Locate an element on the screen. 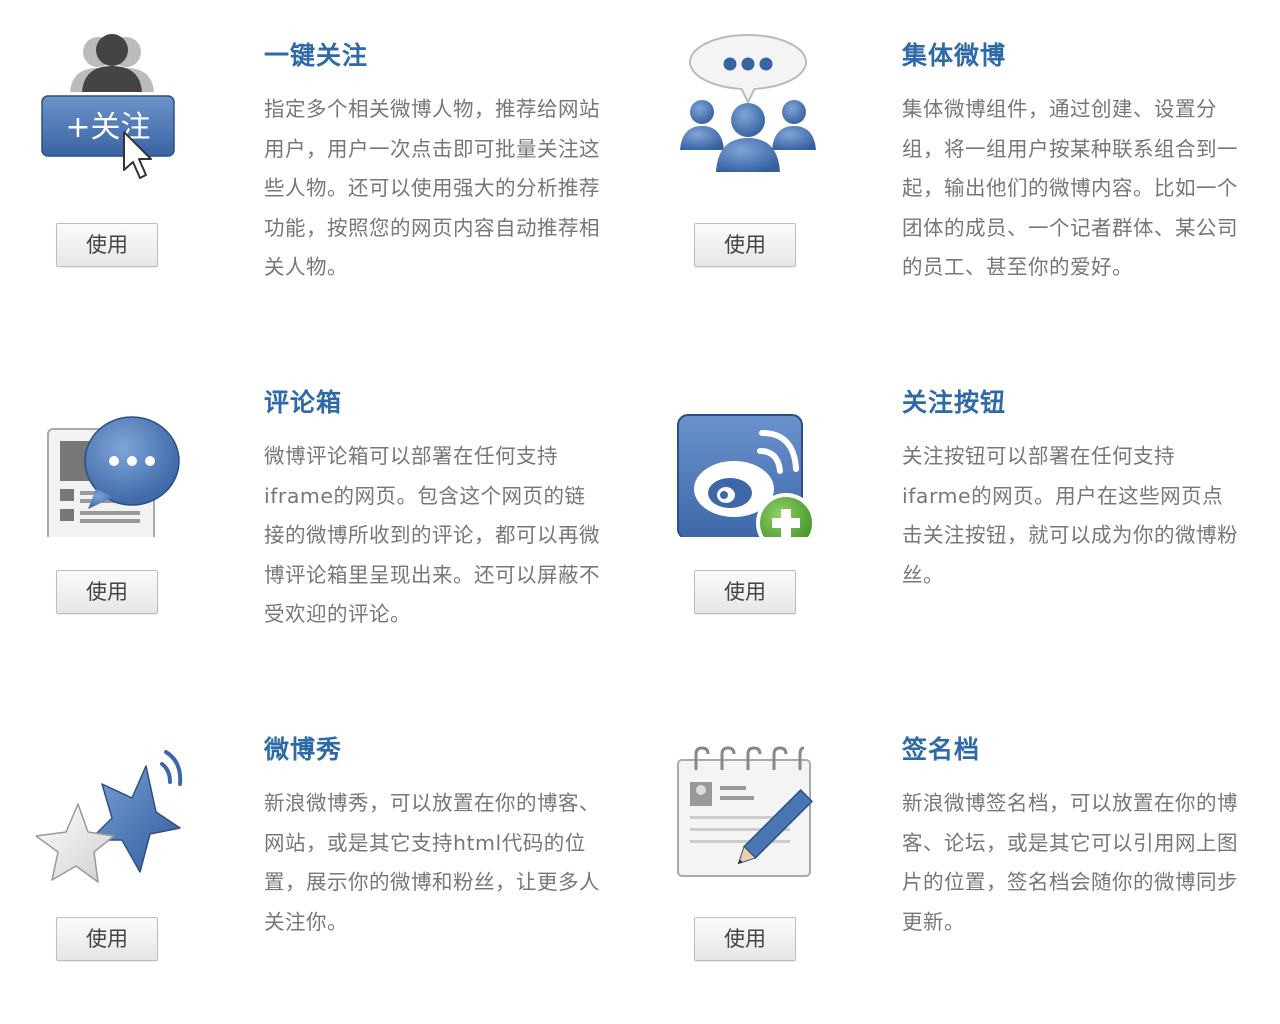 Image resolution: width=1280 pixels, height=1024 pixels. batch-follow-icon-label: +关注 is located at coordinates (107, 127).